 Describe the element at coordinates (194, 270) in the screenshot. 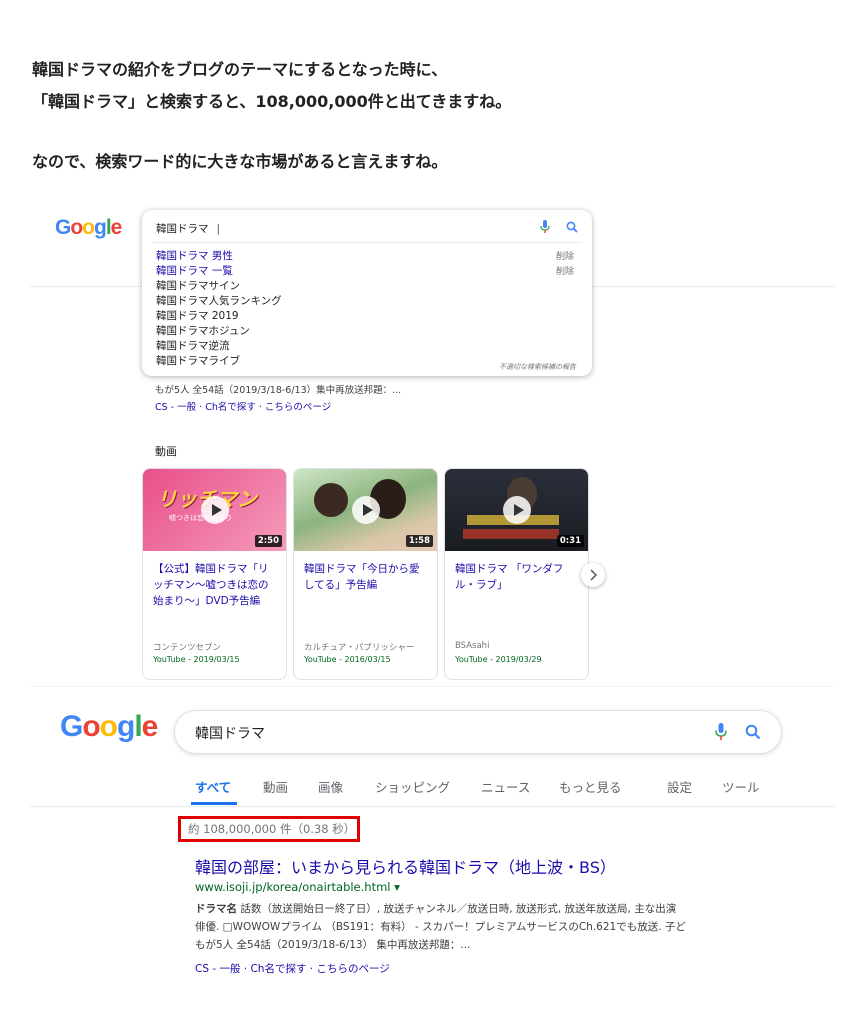

I see `suggestion-item: 韓国ドラマ 一覧` at that location.